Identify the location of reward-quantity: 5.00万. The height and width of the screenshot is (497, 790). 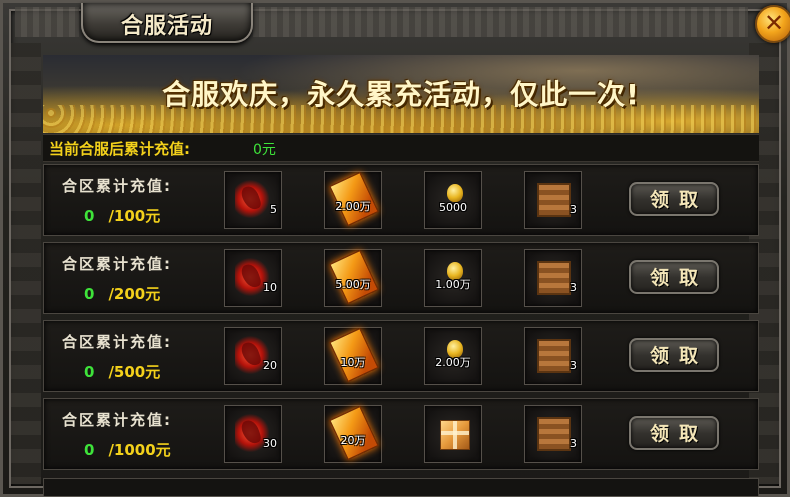
(353, 284).